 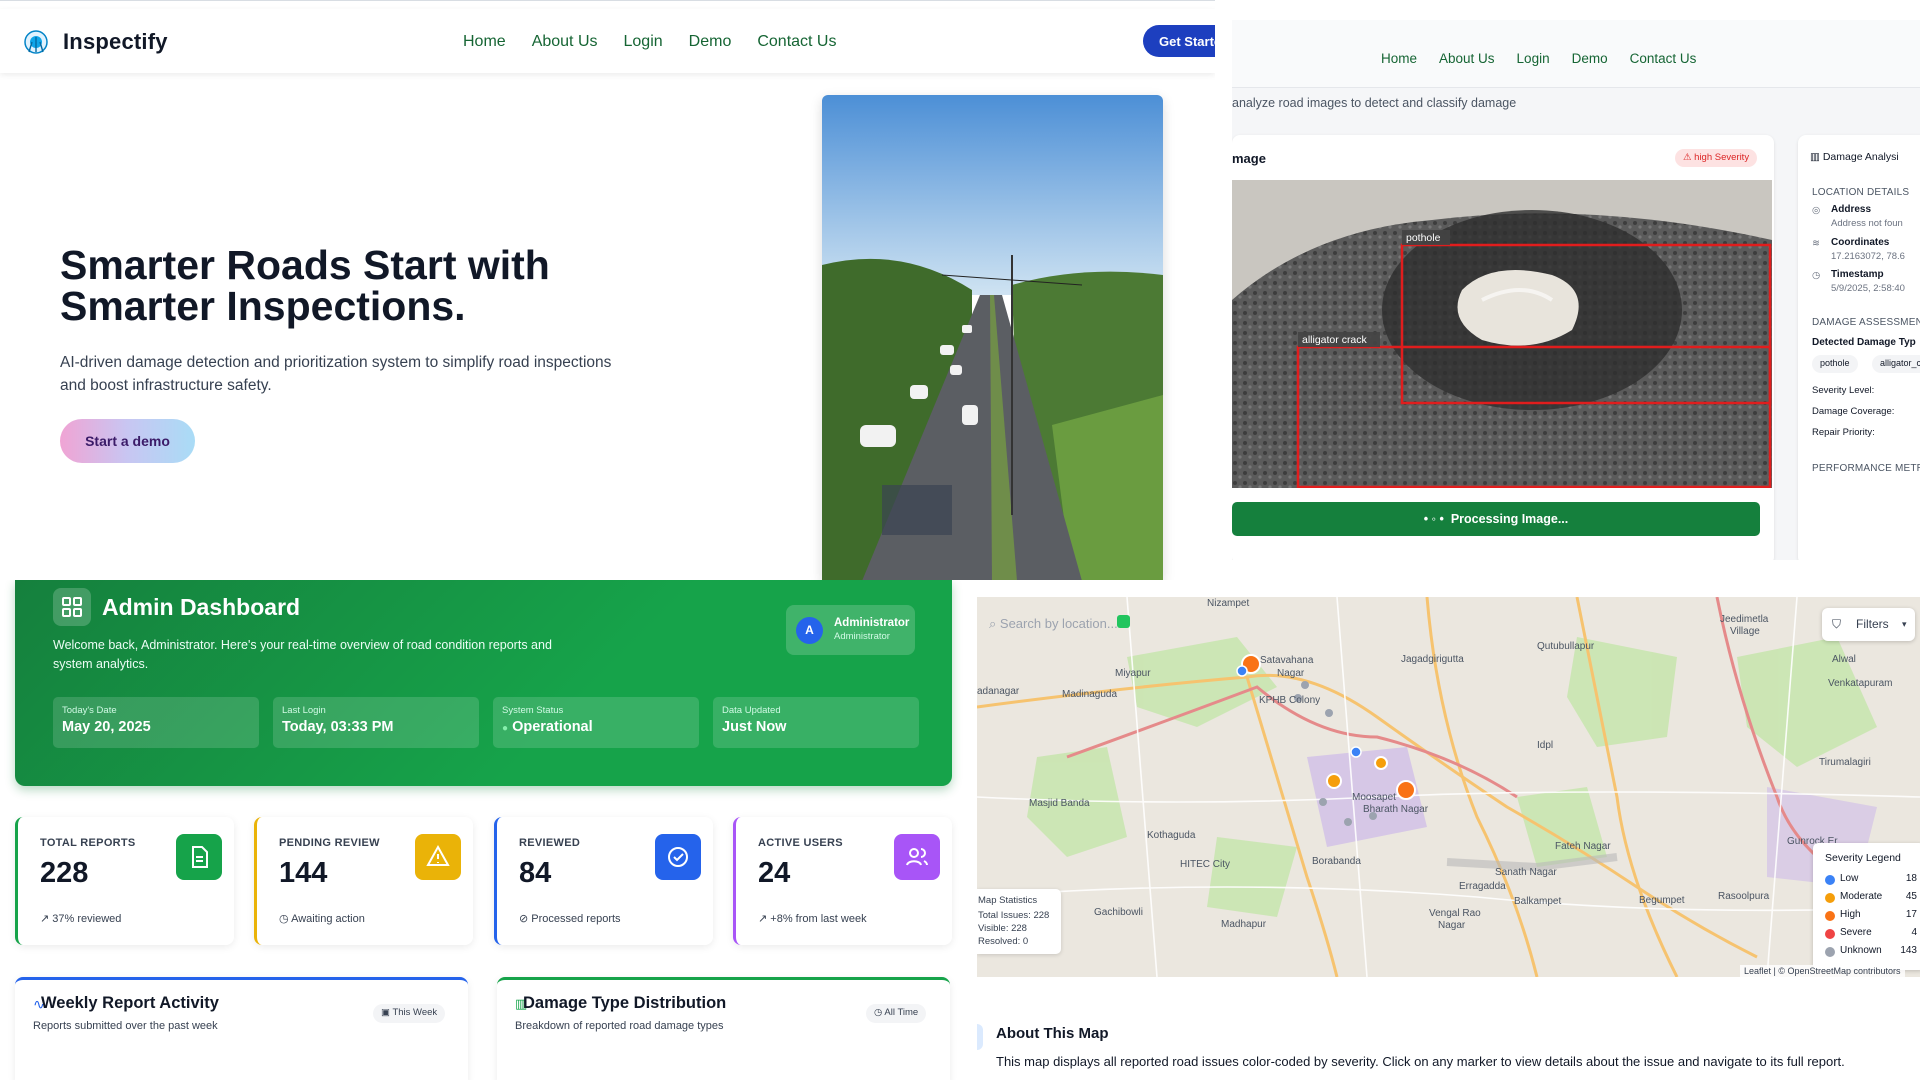 I want to click on analysis-nav-demo: Demo, so click(x=1590, y=58).